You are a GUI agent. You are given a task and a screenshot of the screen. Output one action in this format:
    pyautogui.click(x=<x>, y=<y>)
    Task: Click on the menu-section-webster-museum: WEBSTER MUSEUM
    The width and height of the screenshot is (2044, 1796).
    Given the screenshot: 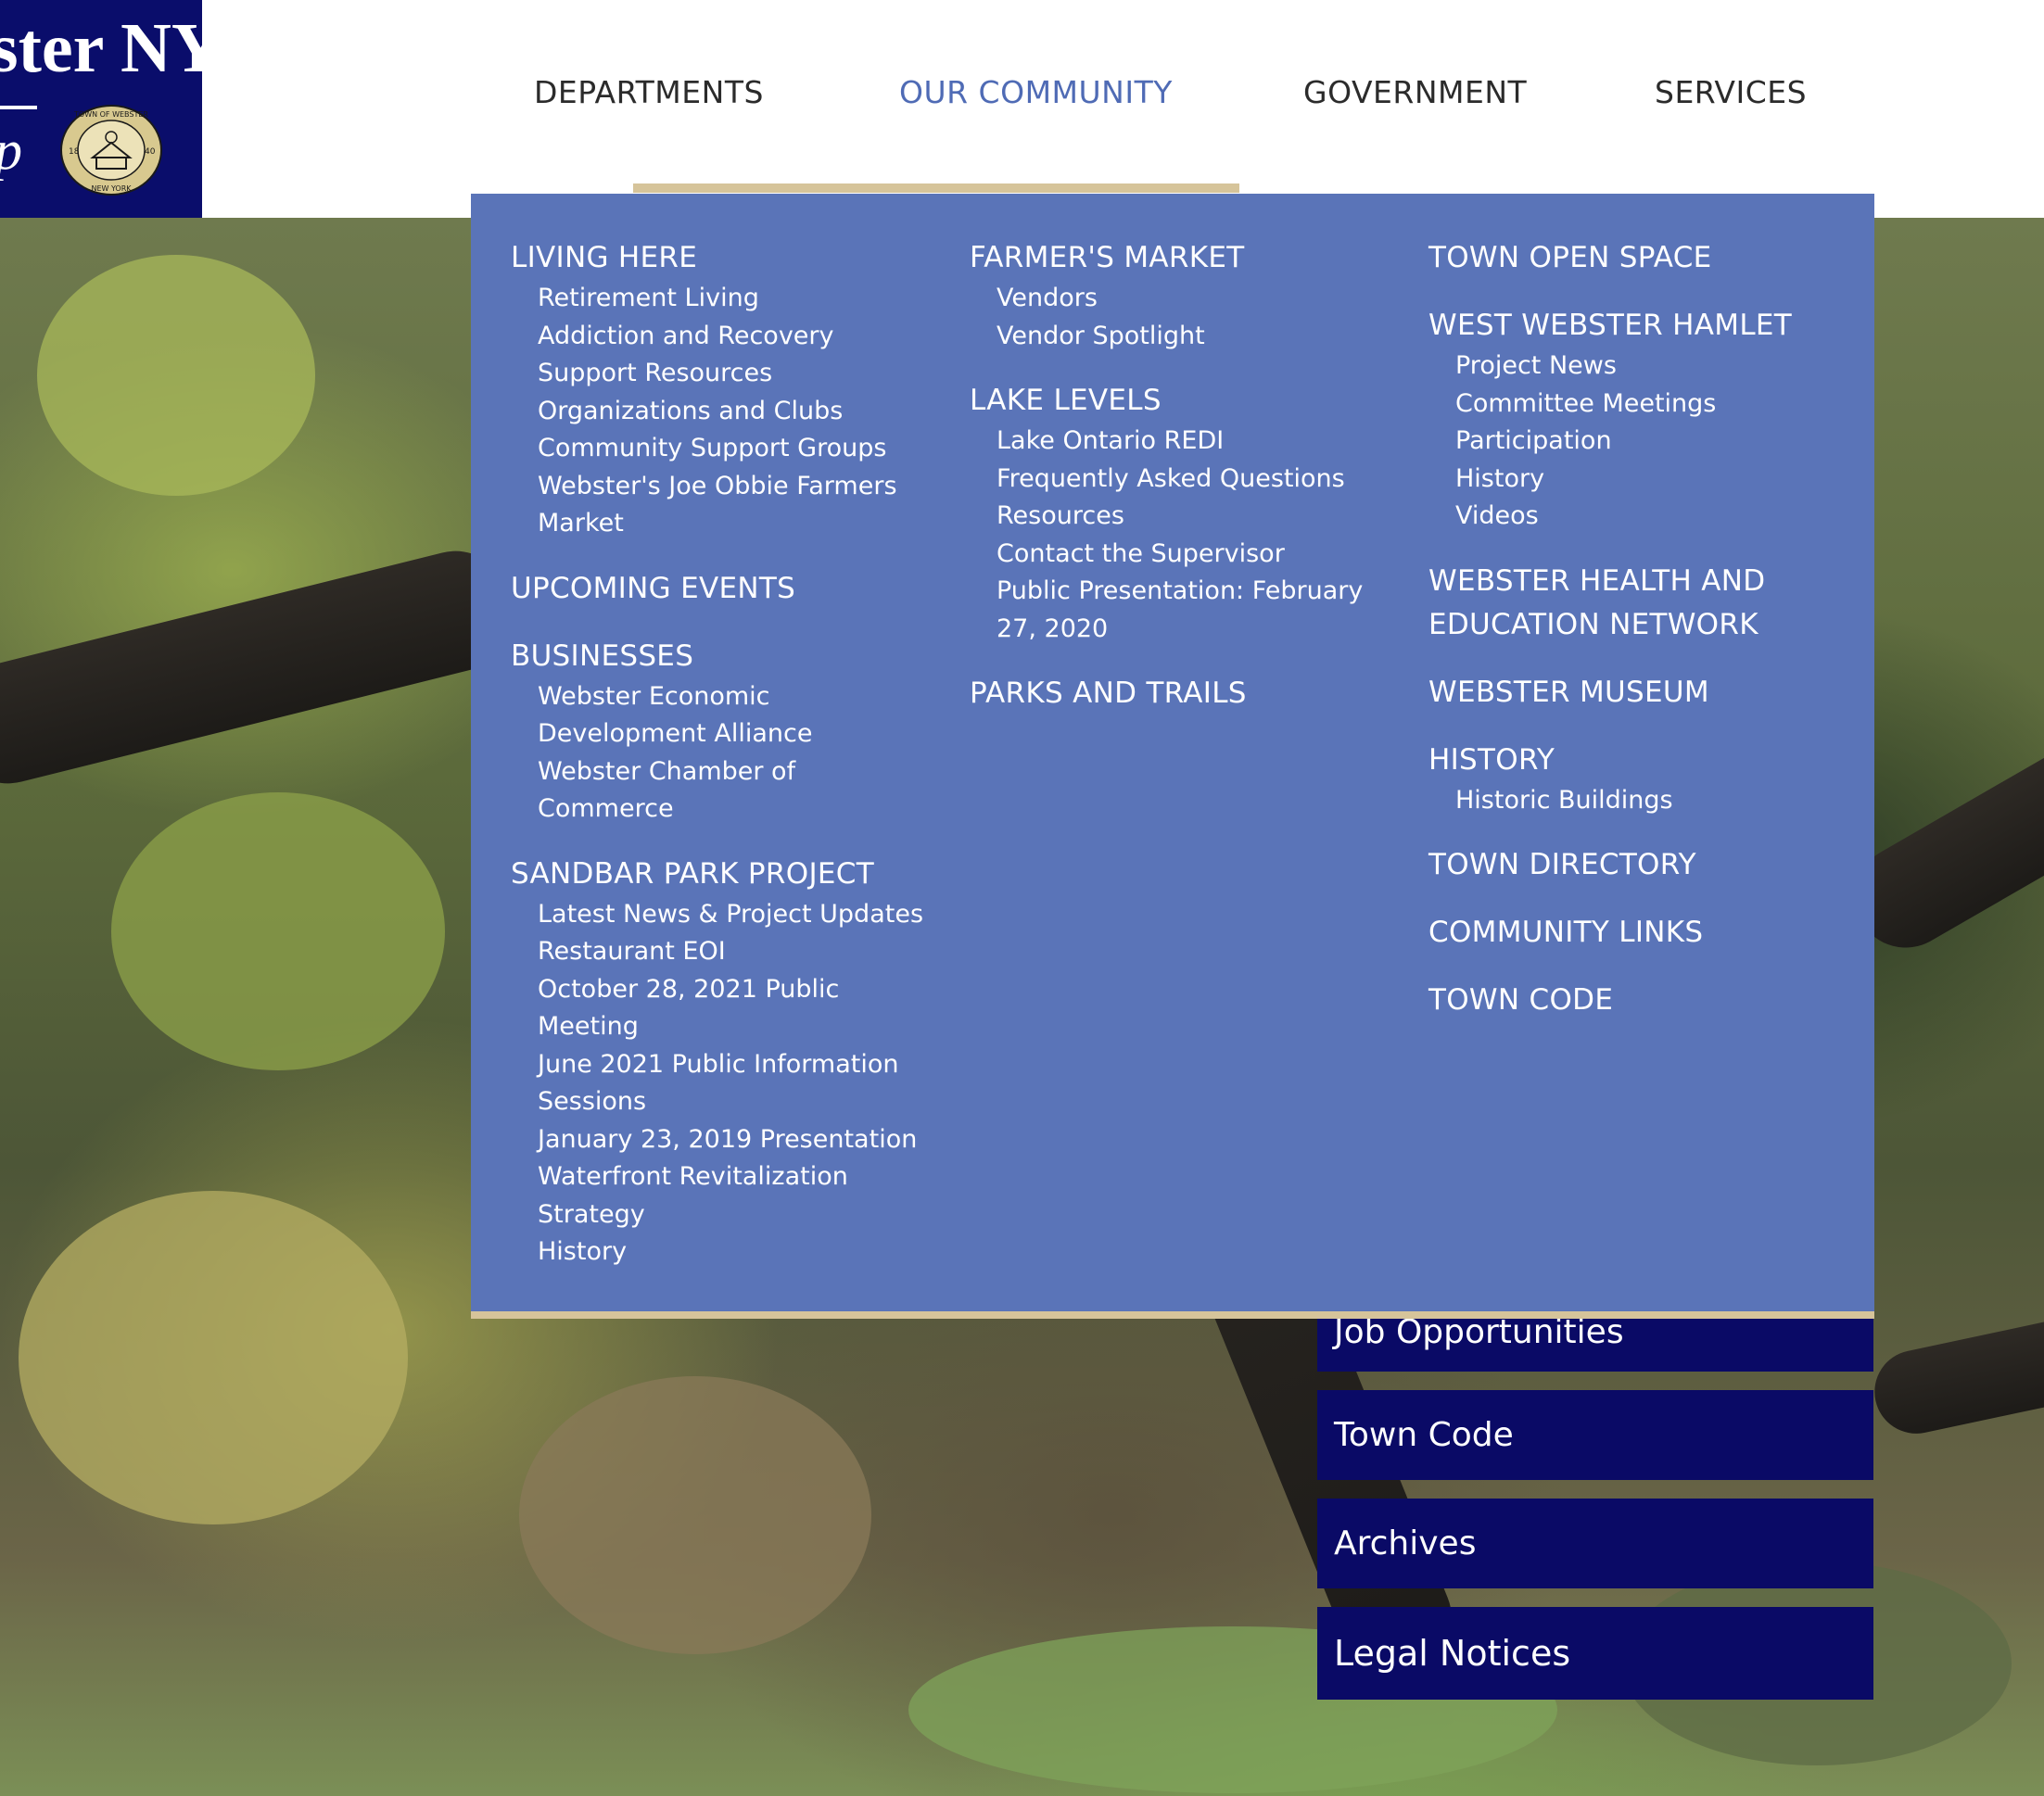 What is the action you would take?
    pyautogui.click(x=1646, y=693)
    